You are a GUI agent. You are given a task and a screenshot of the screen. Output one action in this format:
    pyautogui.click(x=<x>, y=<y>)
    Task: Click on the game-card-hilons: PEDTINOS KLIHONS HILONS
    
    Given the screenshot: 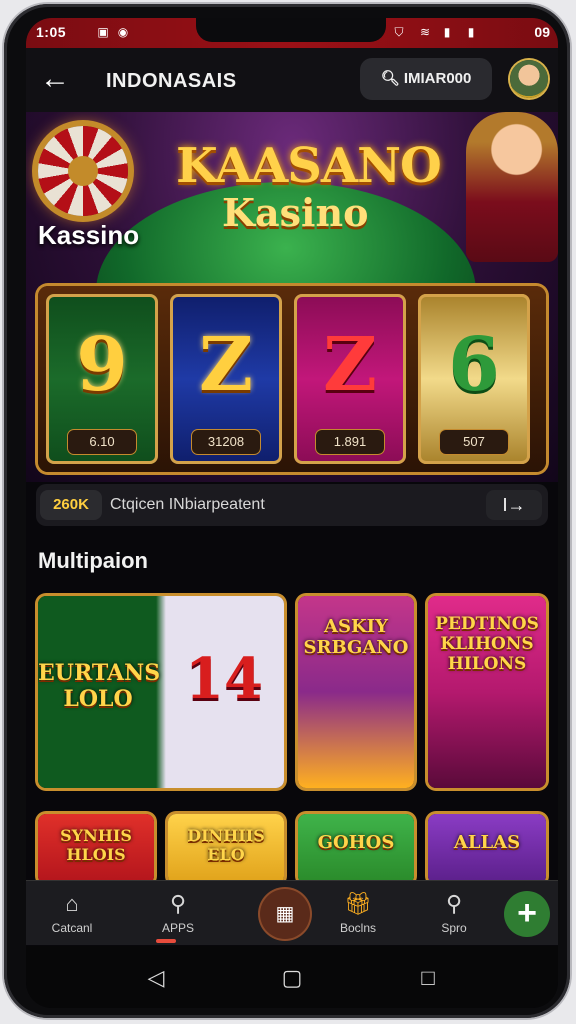 What is the action you would take?
    pyautogui.click(x=487, y=692)
    